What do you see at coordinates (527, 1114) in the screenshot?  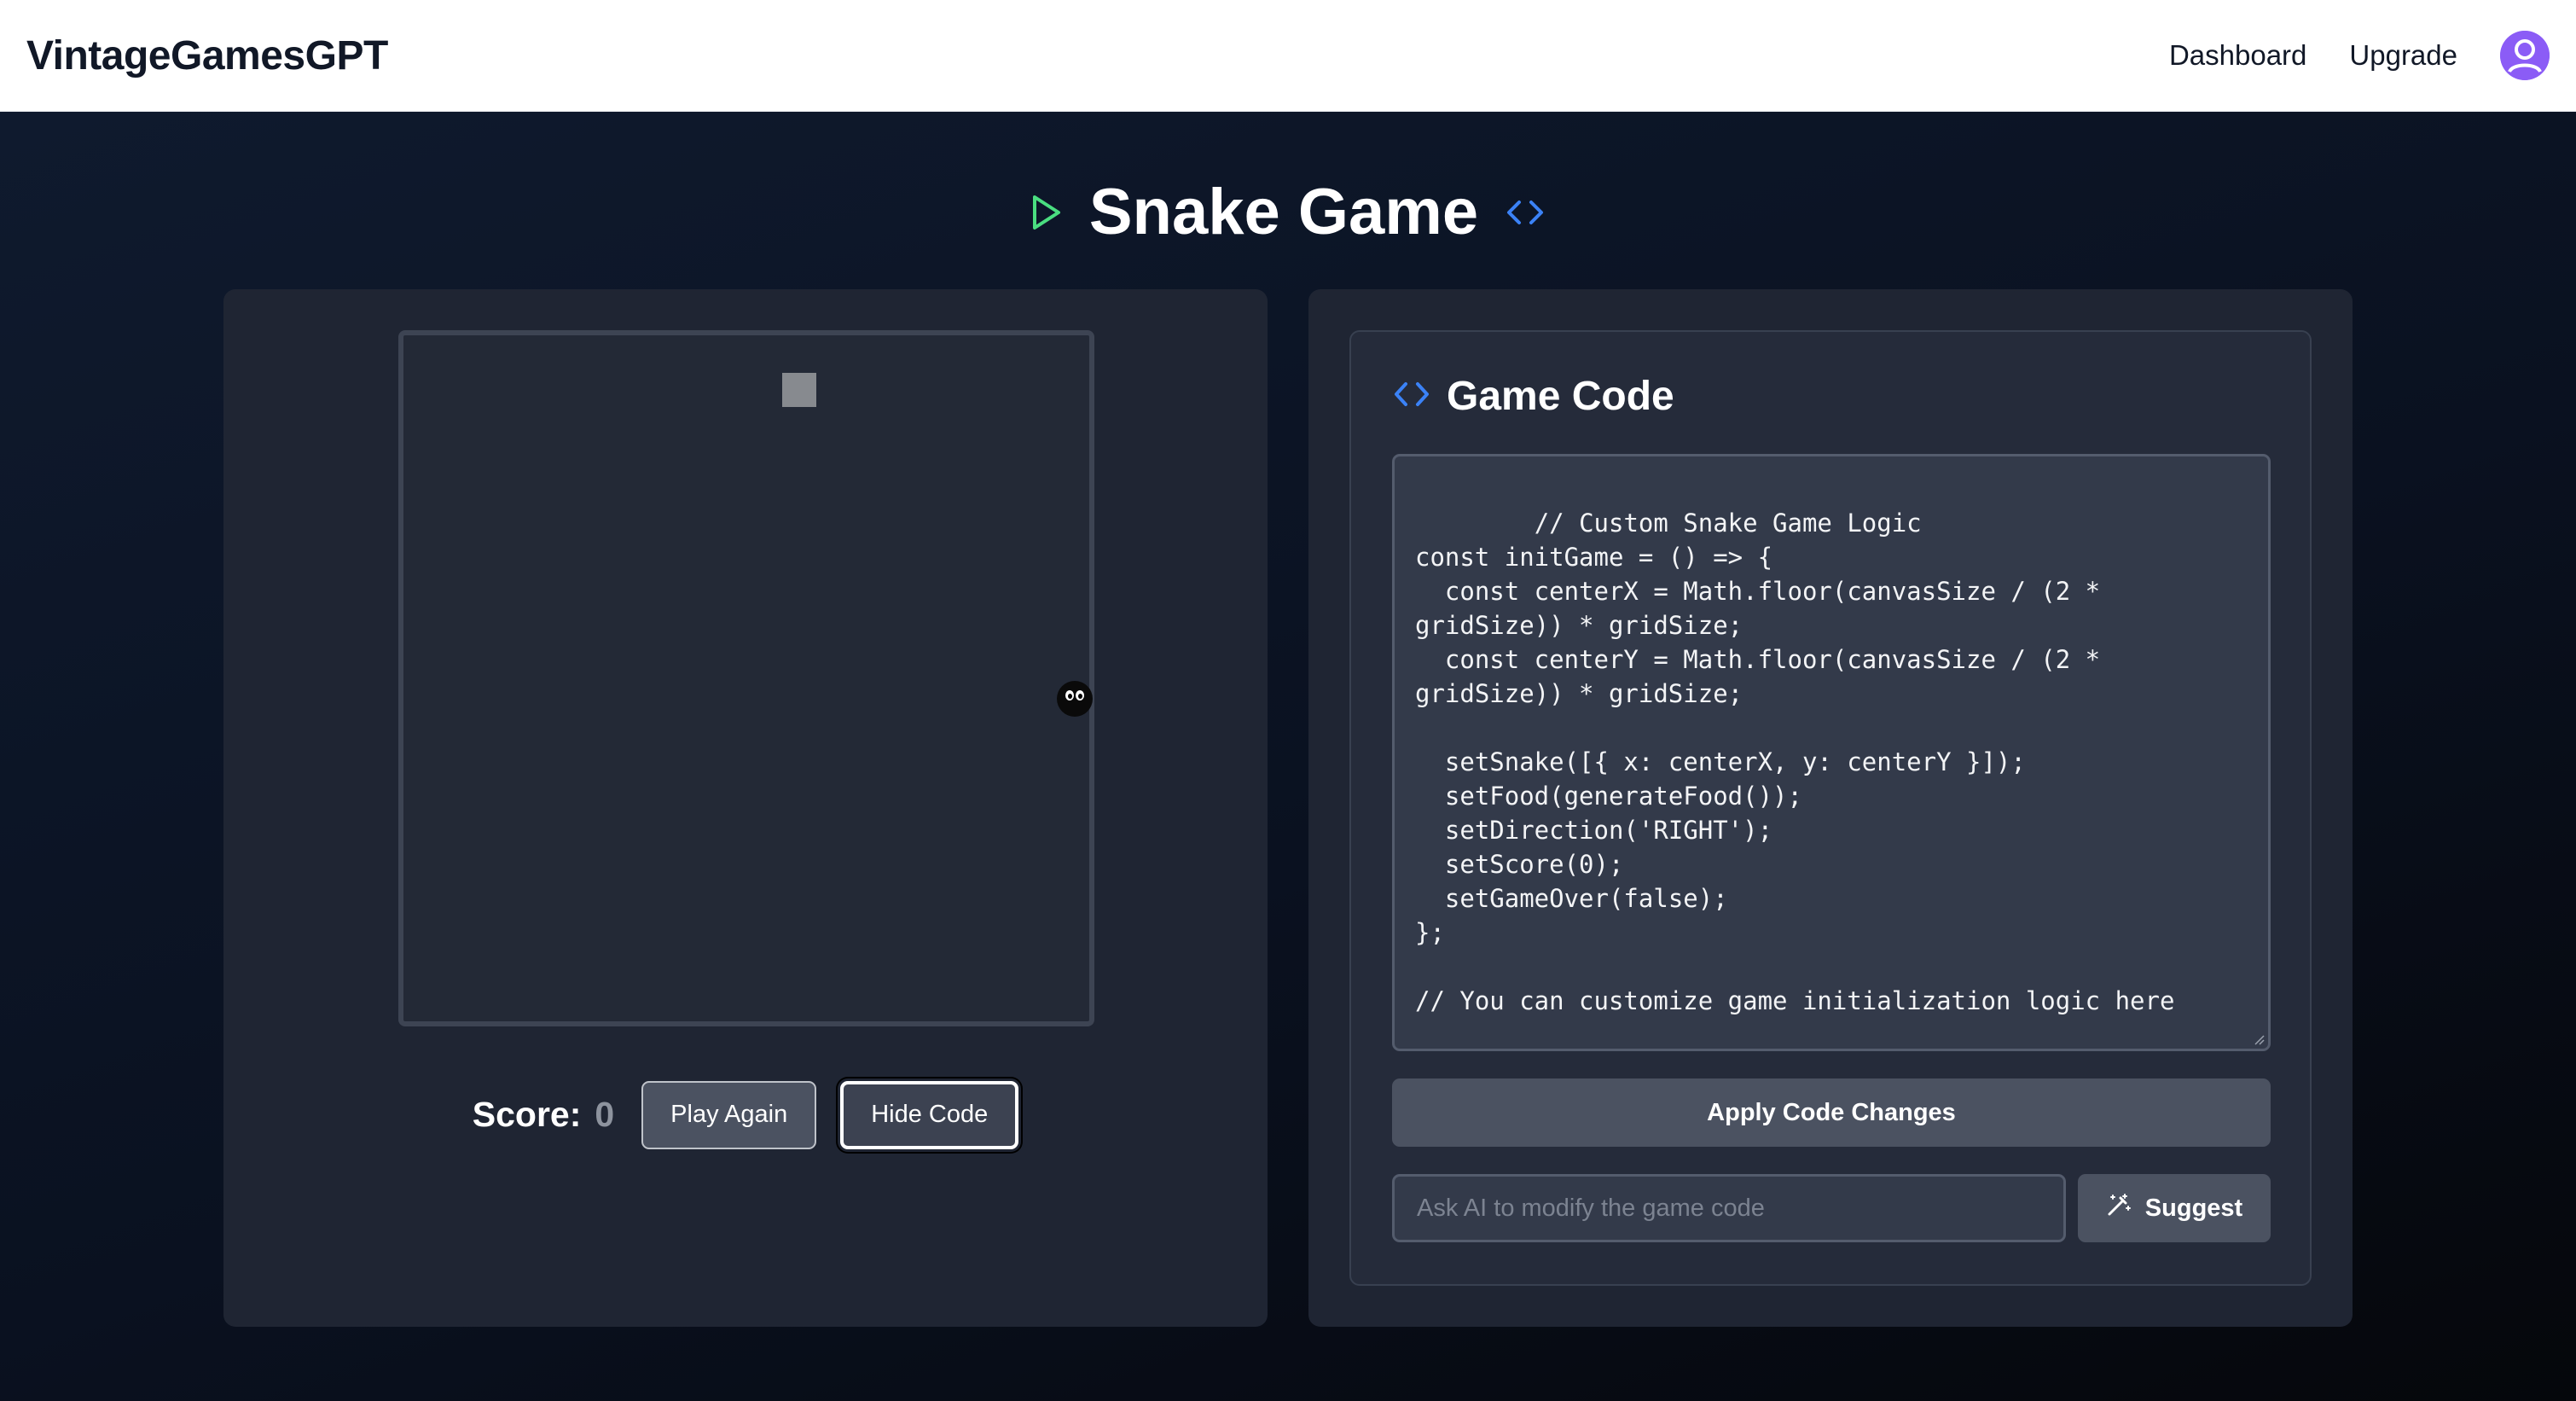 I see `score-label: Score:` at bounding box center [527, 1114].